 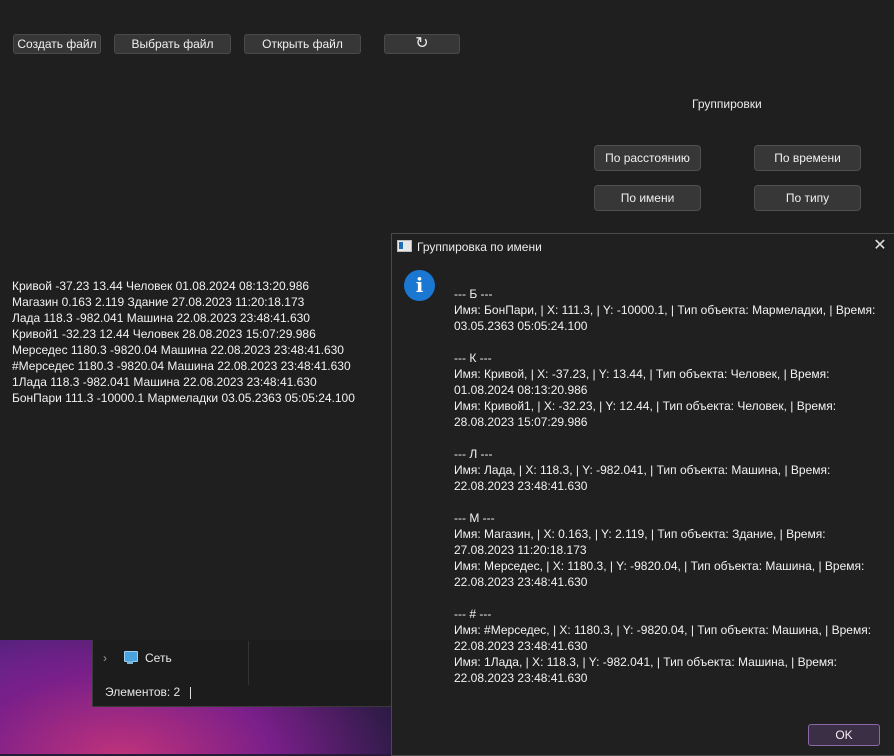 I want to click on pane-divider, so click(x=248, y=663).